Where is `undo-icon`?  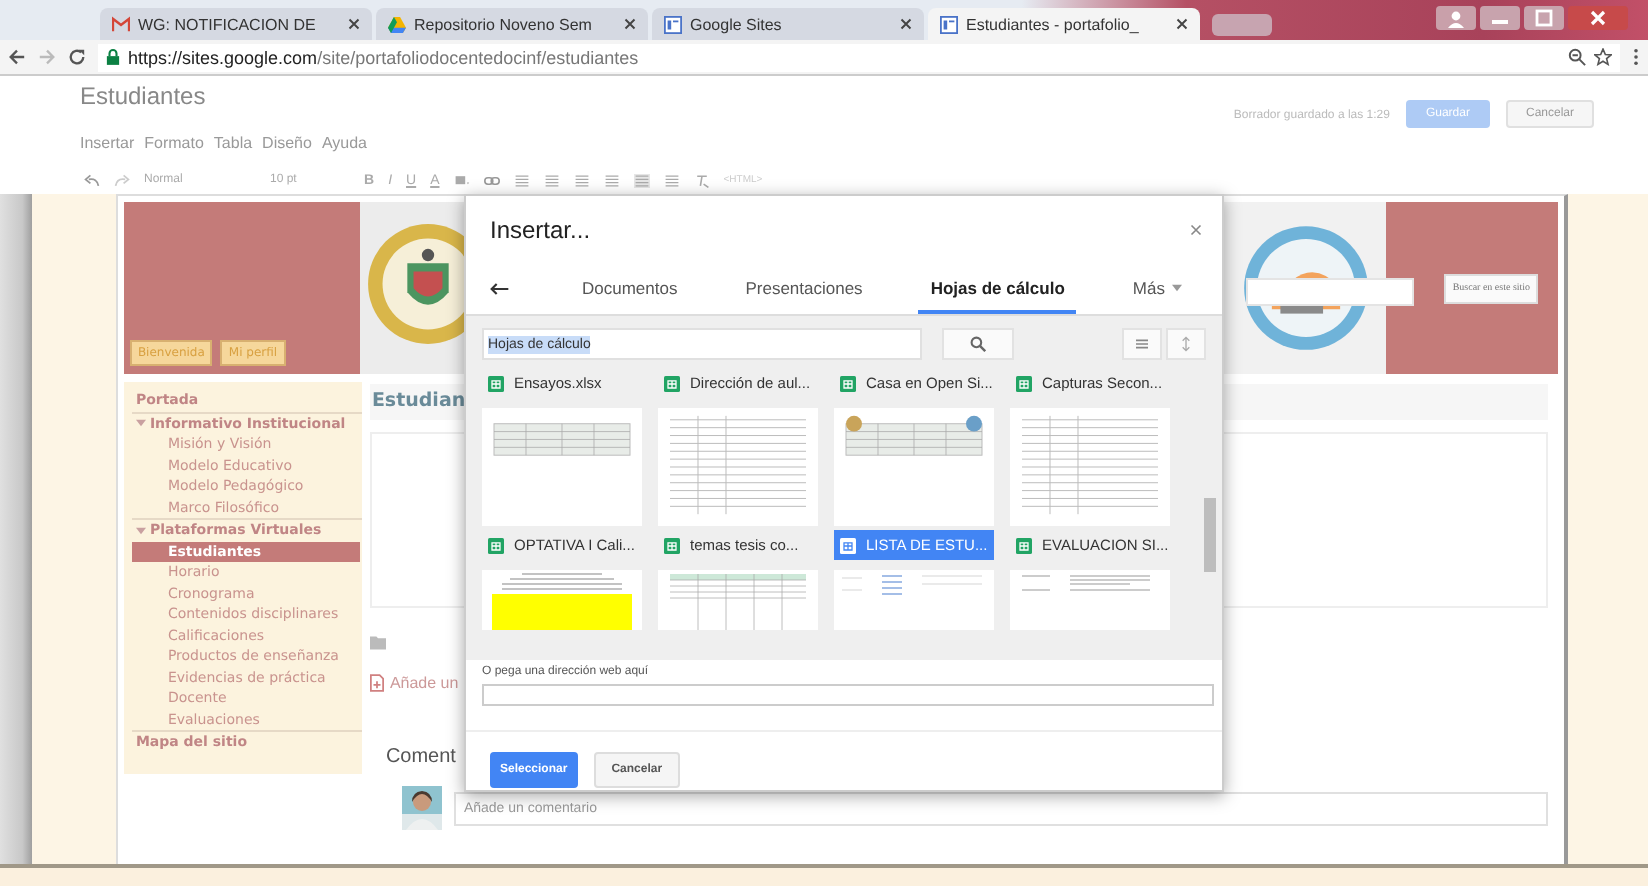 undo-icon is located at coordinates (92, 180).